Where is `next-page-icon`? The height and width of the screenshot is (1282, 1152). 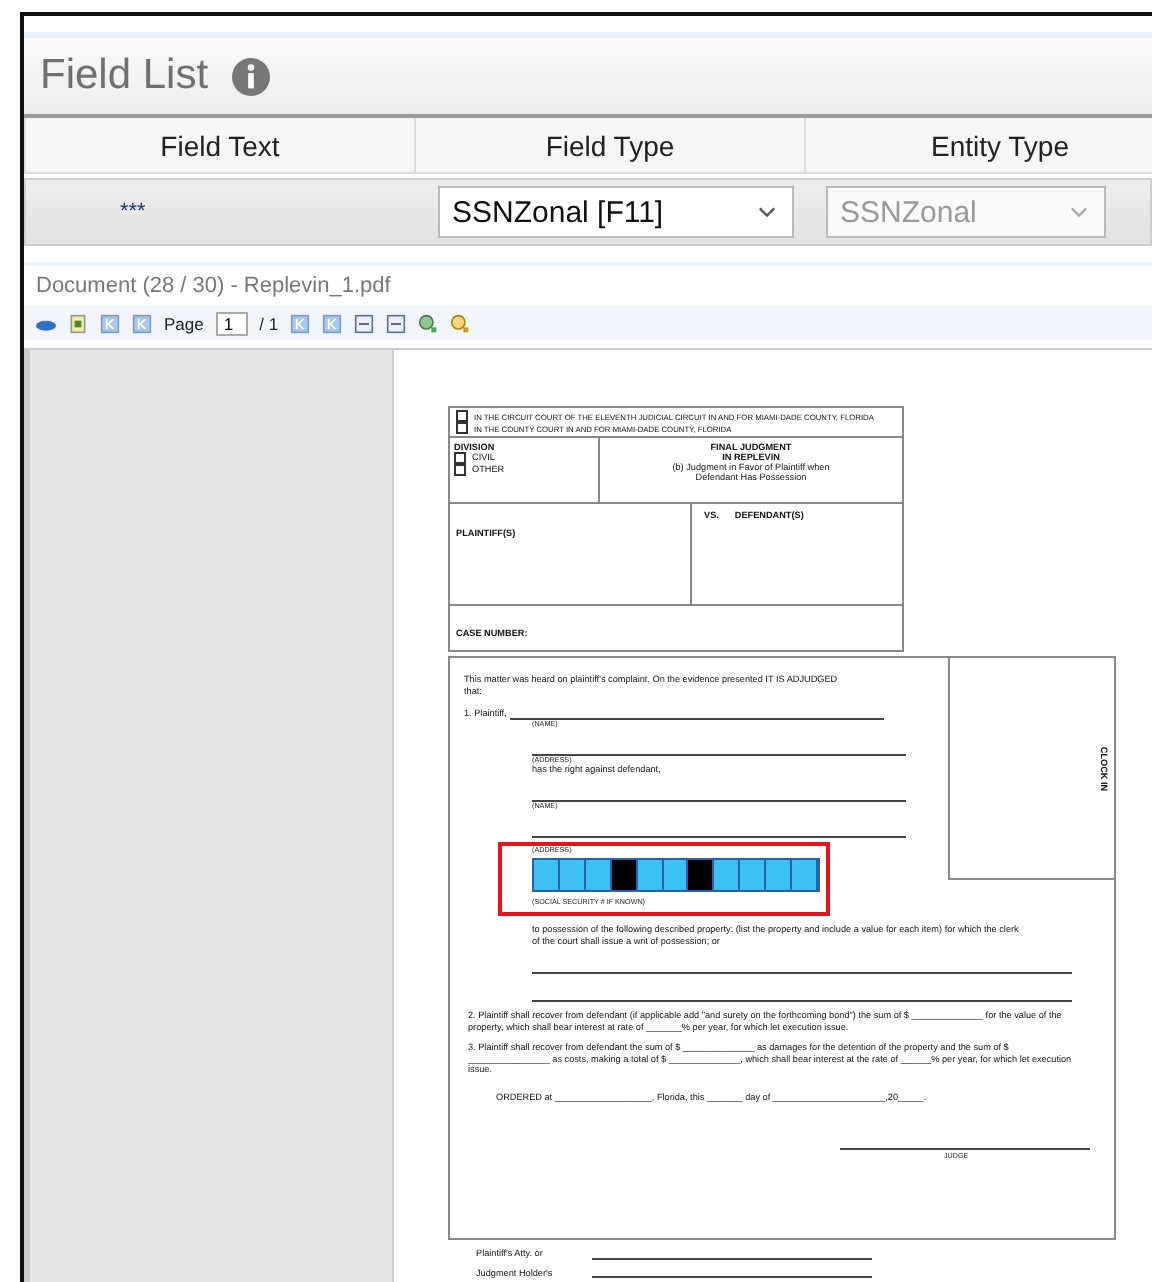 next-page-icon is located at coordinates (300, 323).